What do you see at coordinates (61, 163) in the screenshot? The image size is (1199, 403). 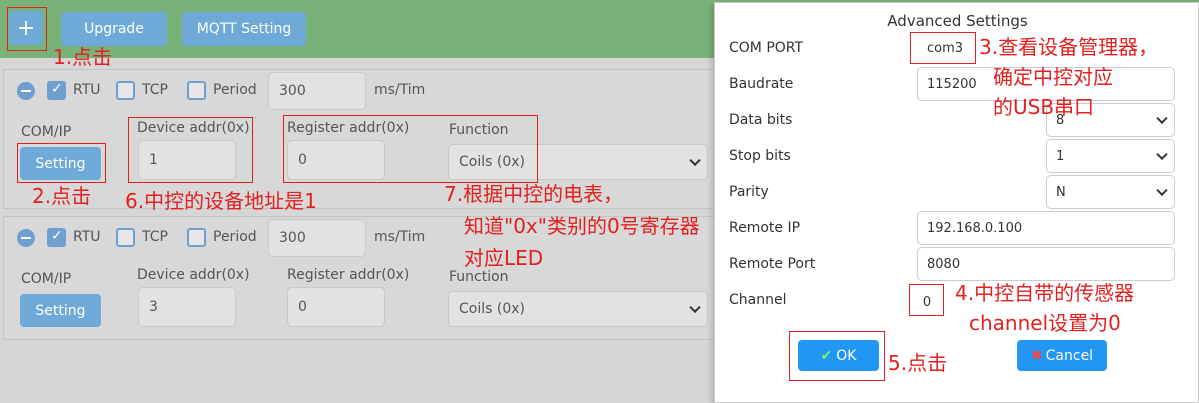 I see `highlight-box-setting` at bounding box center [61, 163].